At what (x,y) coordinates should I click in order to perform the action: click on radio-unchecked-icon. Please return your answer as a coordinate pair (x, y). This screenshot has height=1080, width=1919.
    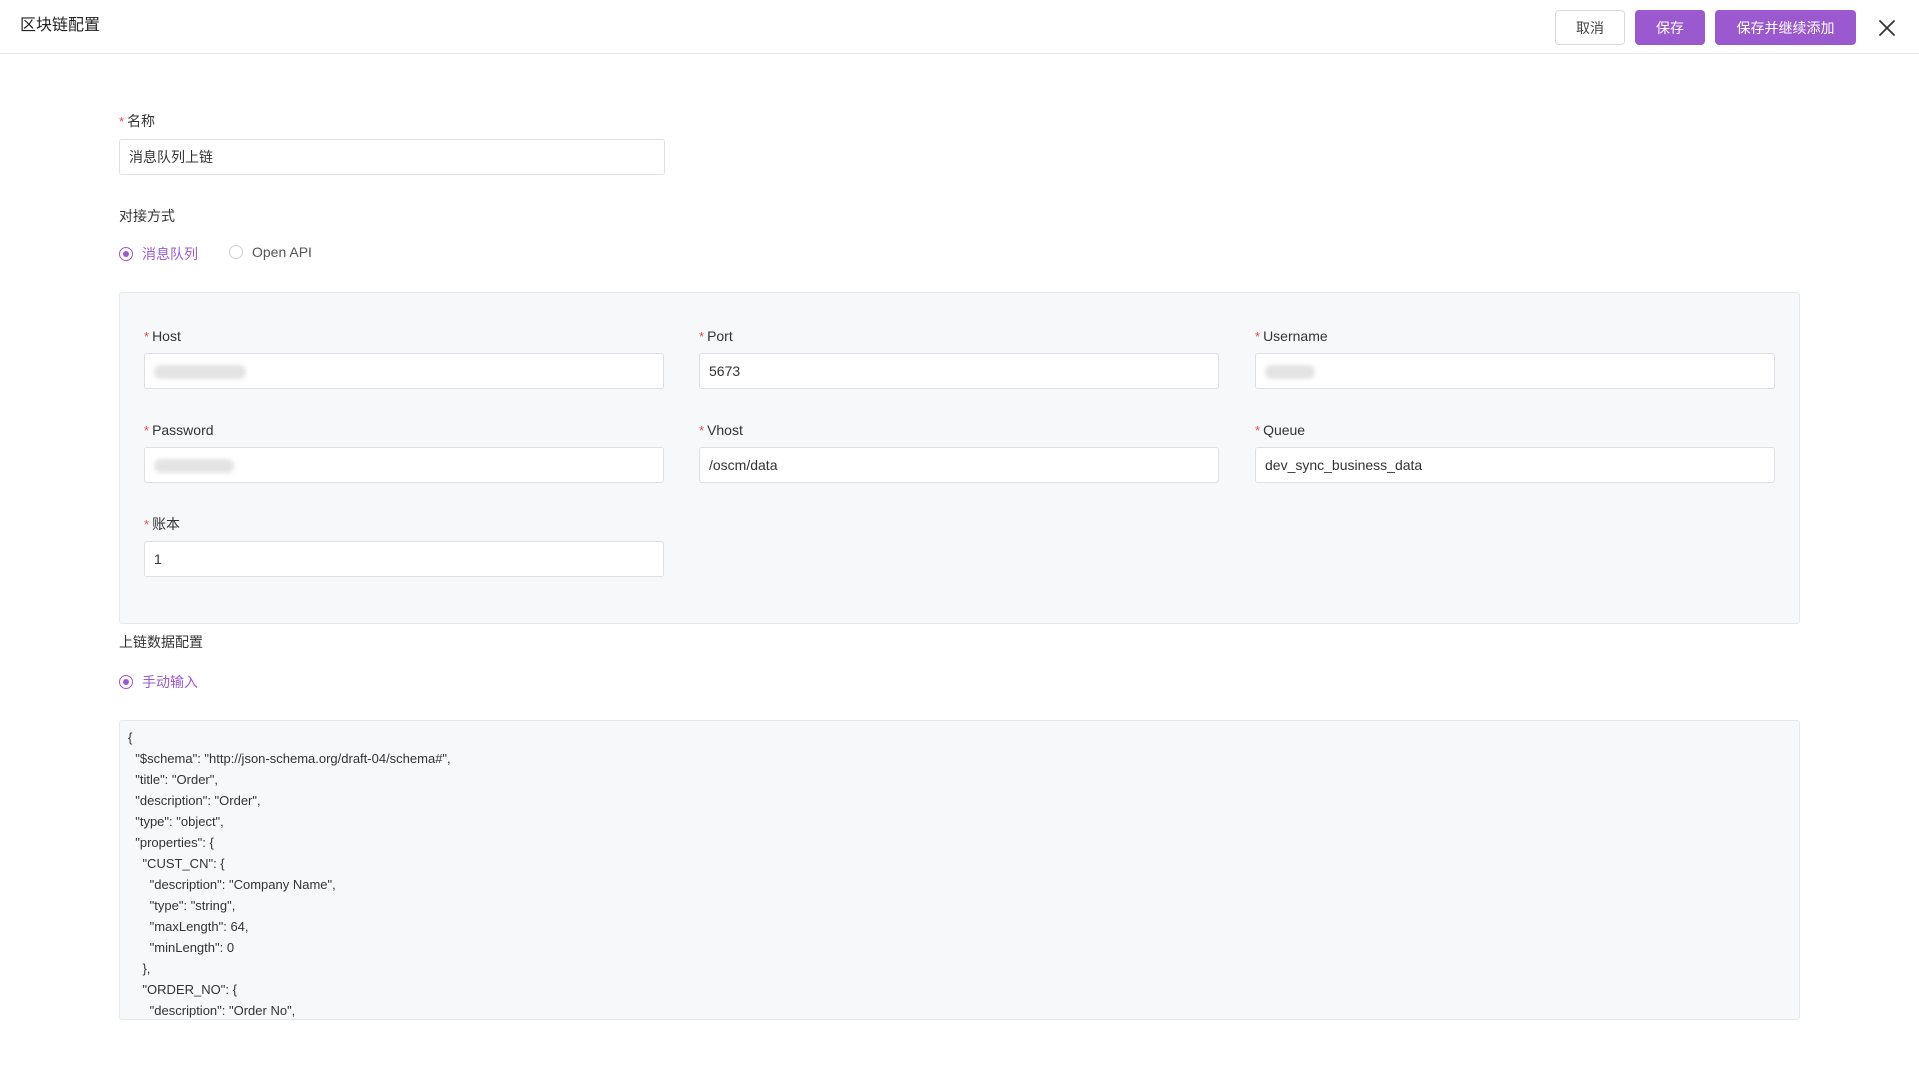
    Looking at the image, I should click on (236, 252).